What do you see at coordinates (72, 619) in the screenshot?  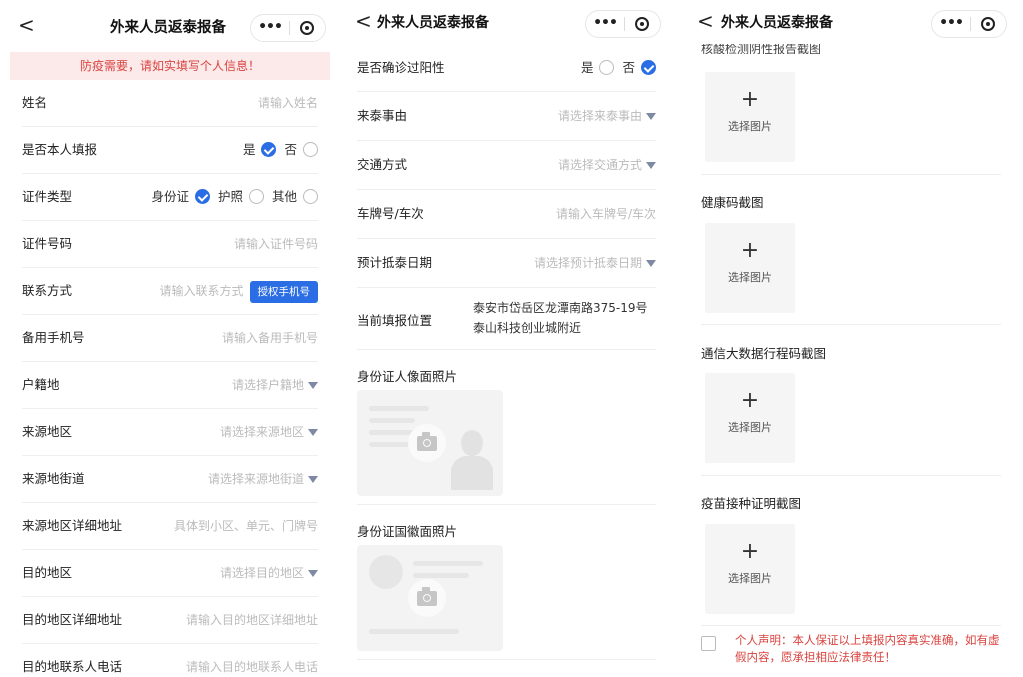 I see `field-label: 目的地区详细地址` at bounding box center [72, 619].